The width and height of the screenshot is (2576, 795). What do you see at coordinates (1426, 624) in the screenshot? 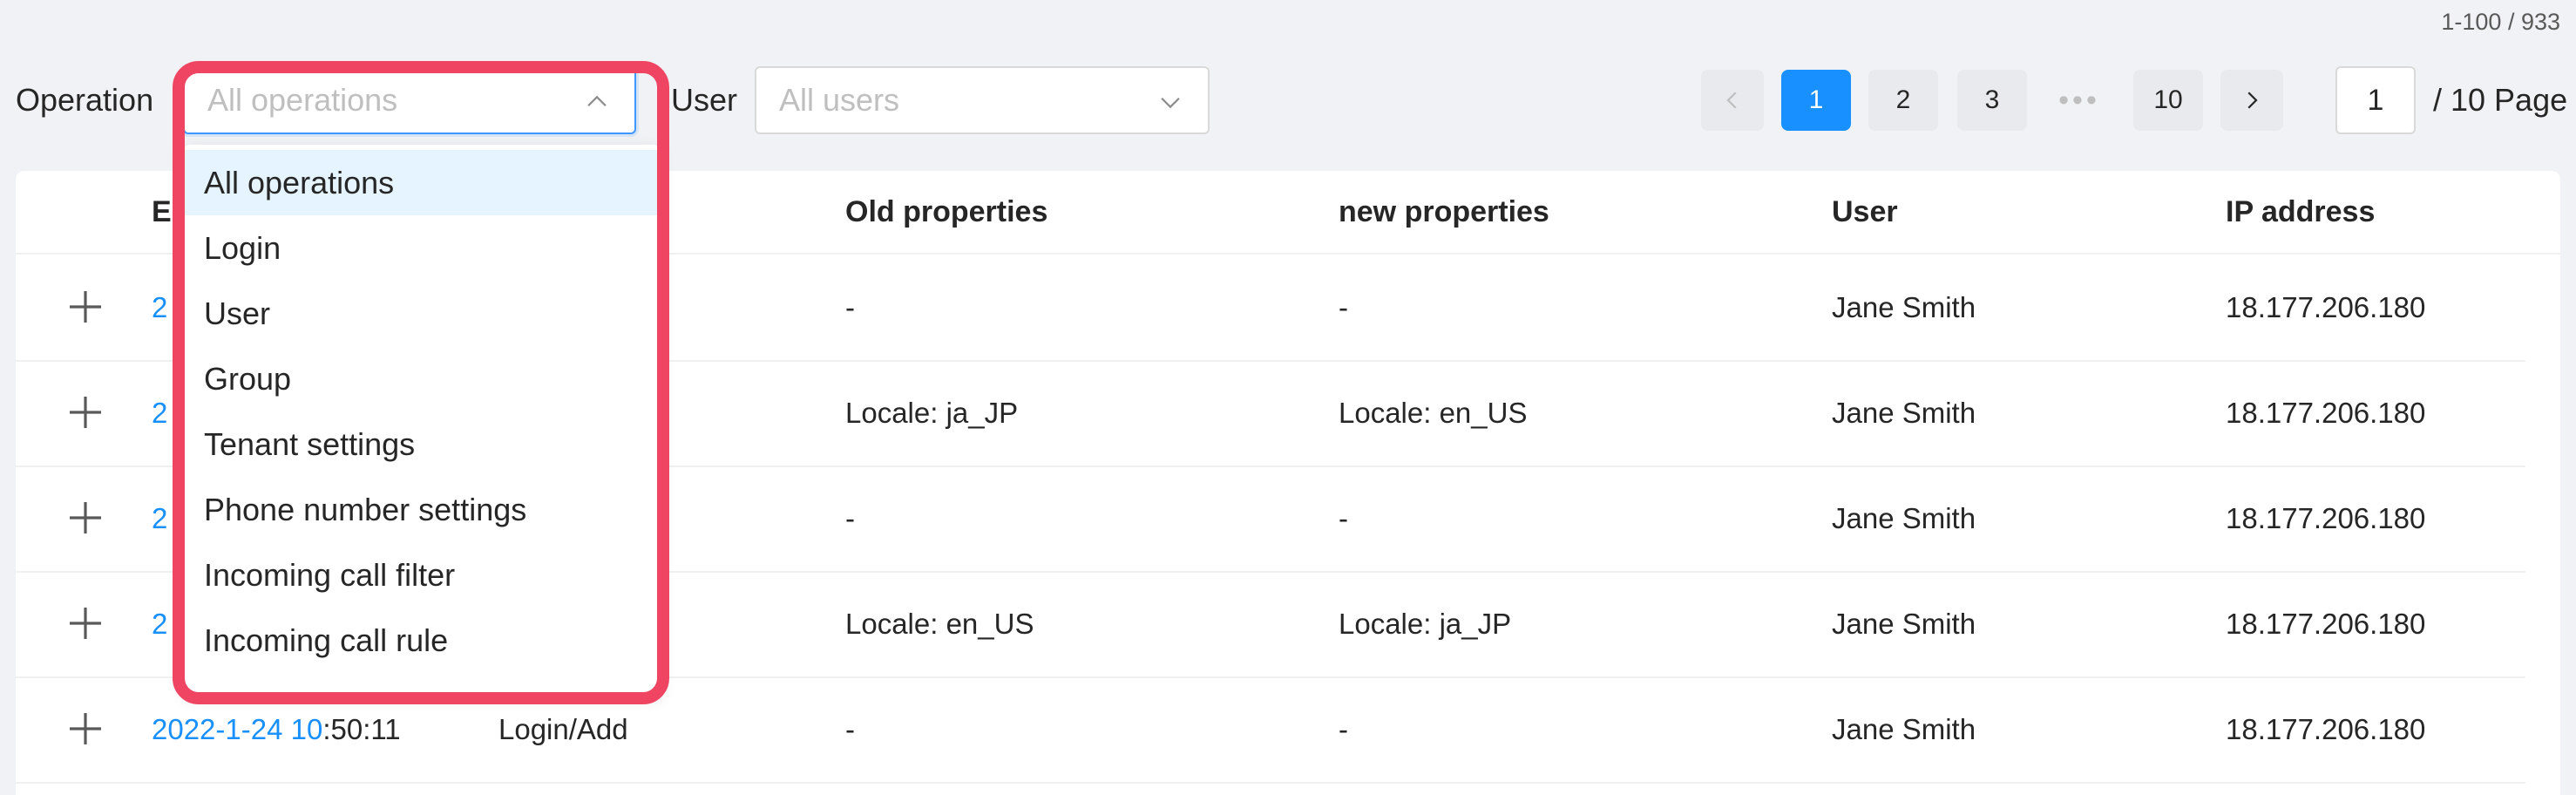
I see `row-new-properties: Locale: ja_JP` at bounding box center [1426, 624].